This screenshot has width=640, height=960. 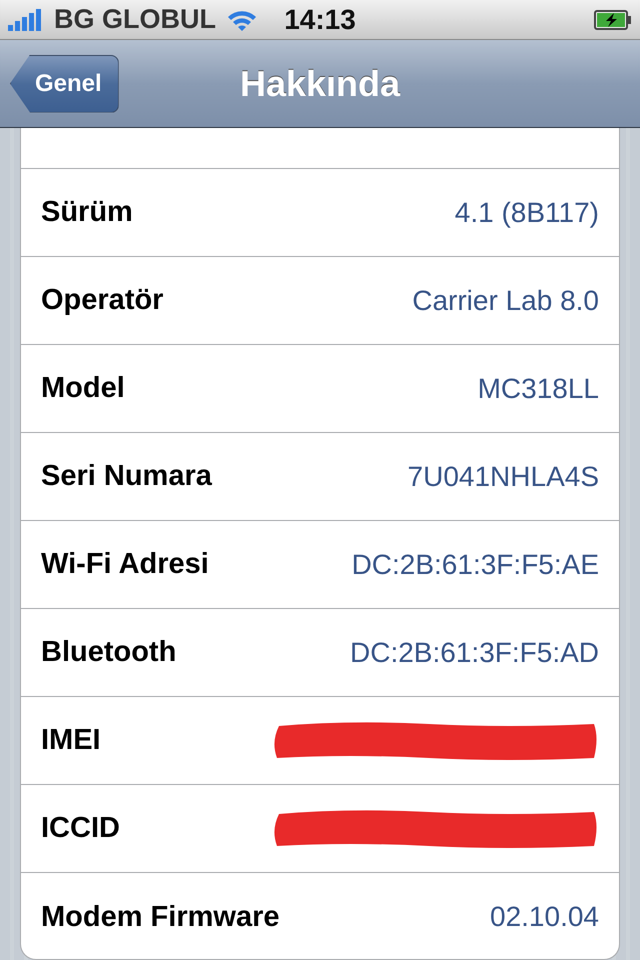 What do you see at coordinates (160, 917) in the screenshot?
I see `row-label: Modem Firmware` at bounding box center [160, 917].